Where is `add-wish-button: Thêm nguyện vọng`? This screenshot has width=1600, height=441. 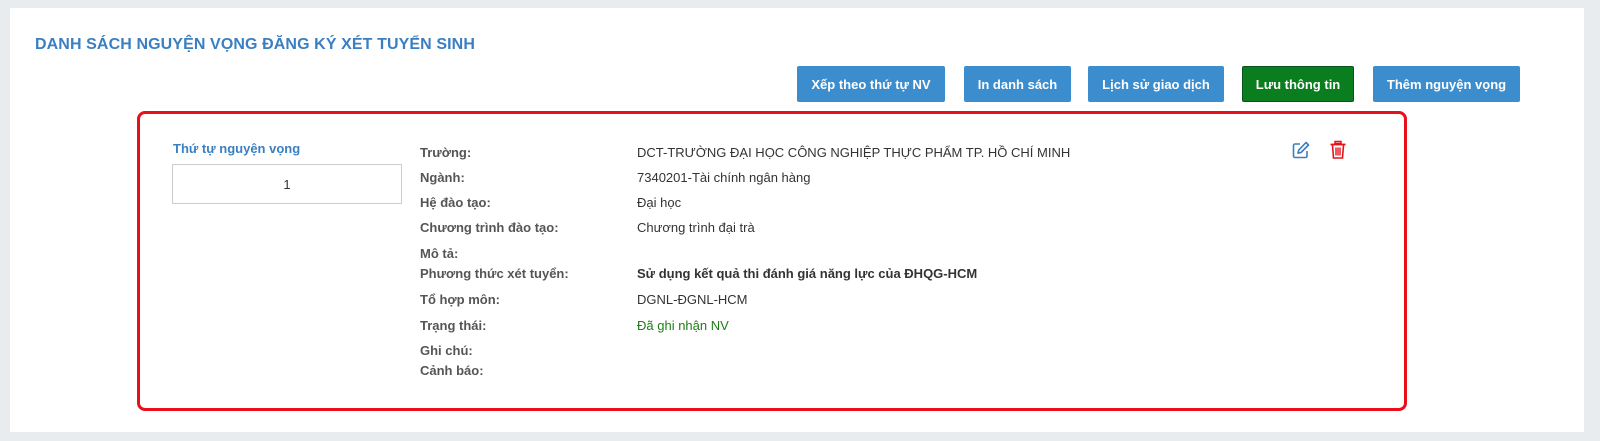 add-wish-button: Thêm nguyện vọng is located at coordinates (1446, 84).